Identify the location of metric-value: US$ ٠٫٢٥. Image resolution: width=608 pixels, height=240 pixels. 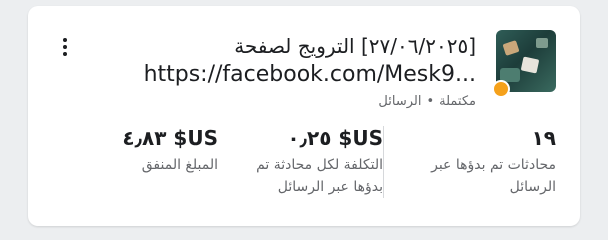
(335, 138).